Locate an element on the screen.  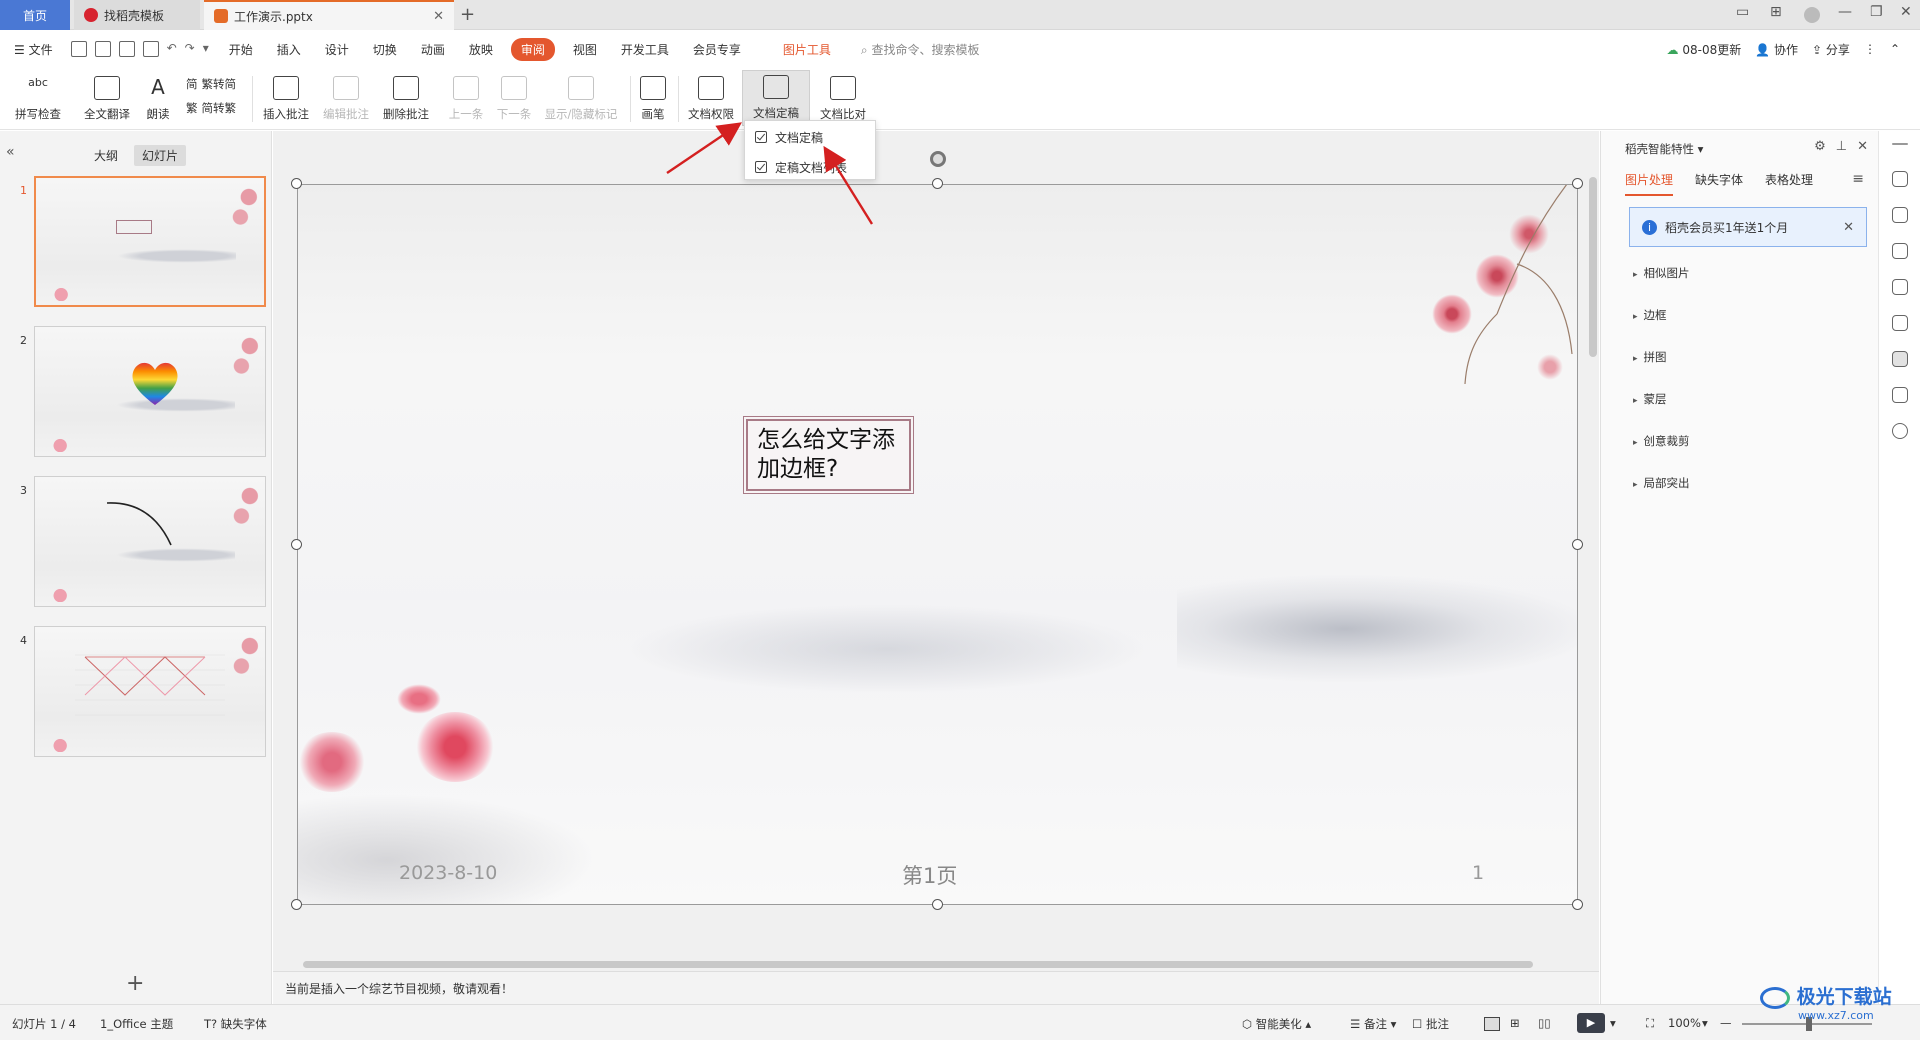
settings-gear-icon: ⚙ is located at coordinates (1820, 146).